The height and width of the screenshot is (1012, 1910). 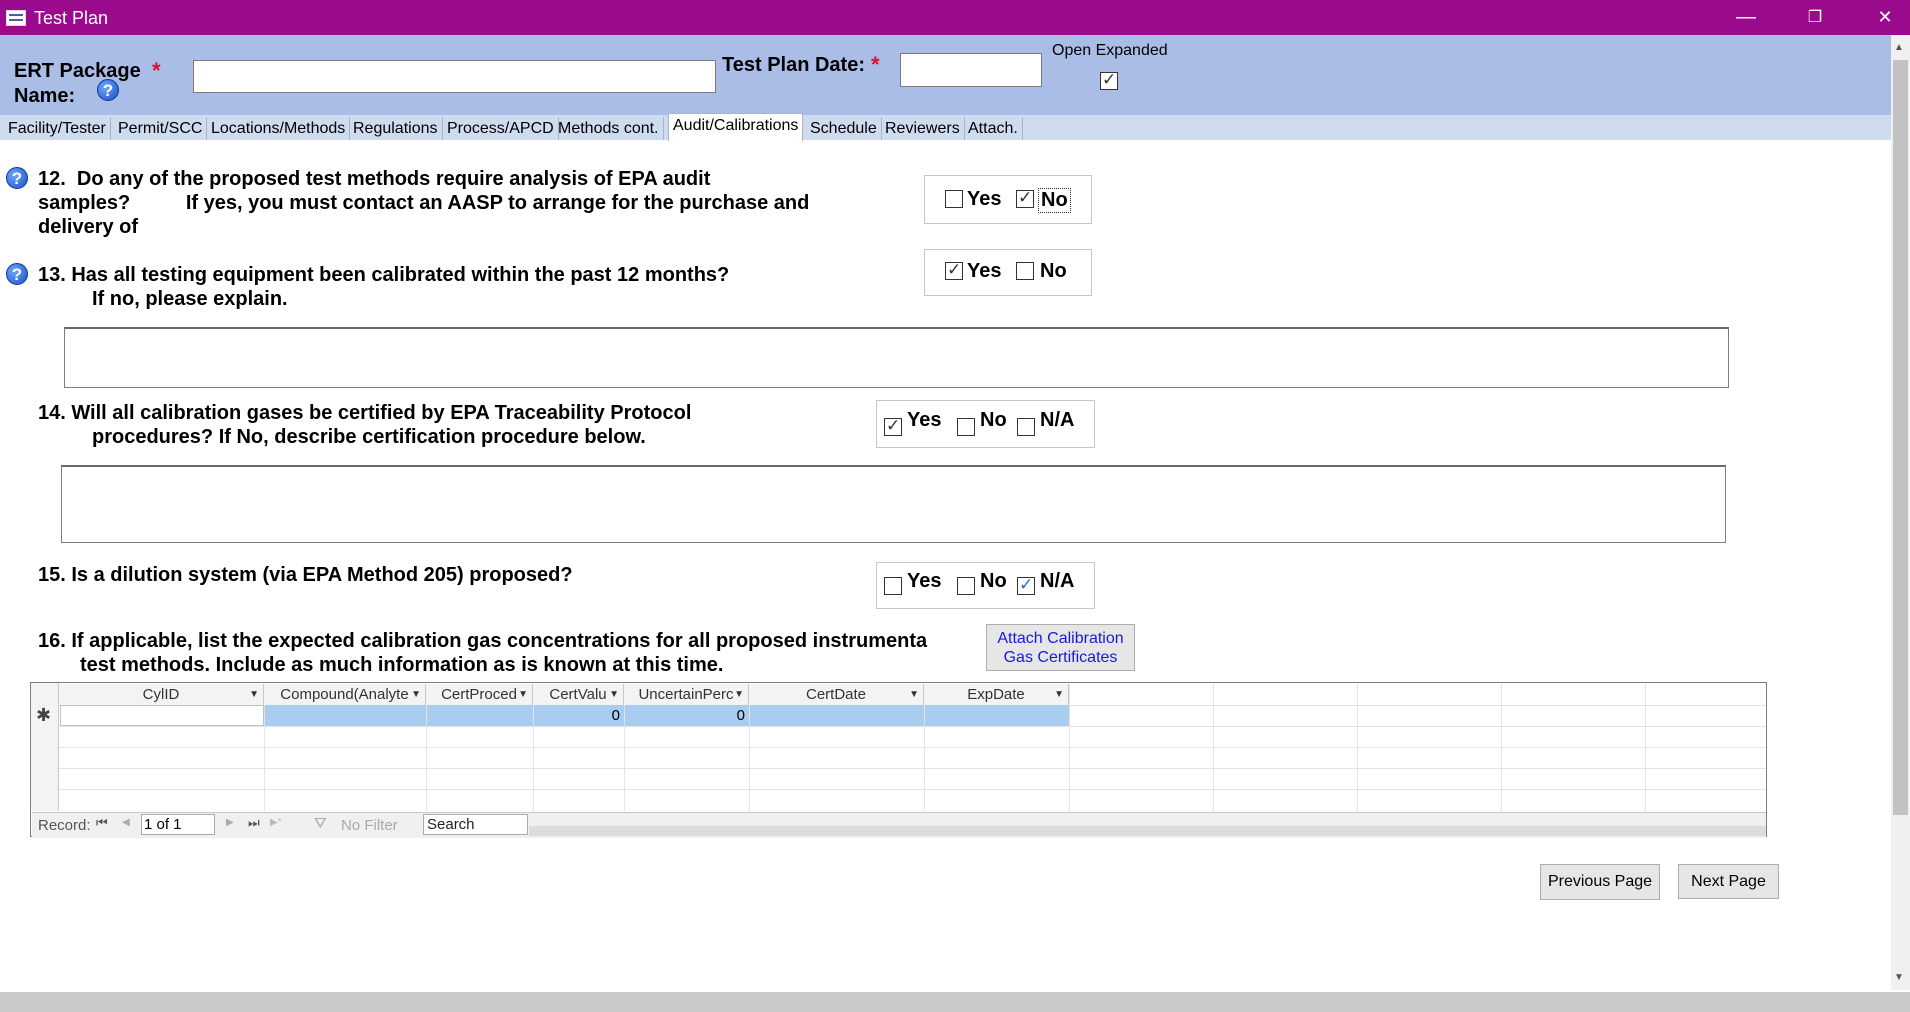 I want to click on filter-icon: ⛛, so click(x=320, y=823).